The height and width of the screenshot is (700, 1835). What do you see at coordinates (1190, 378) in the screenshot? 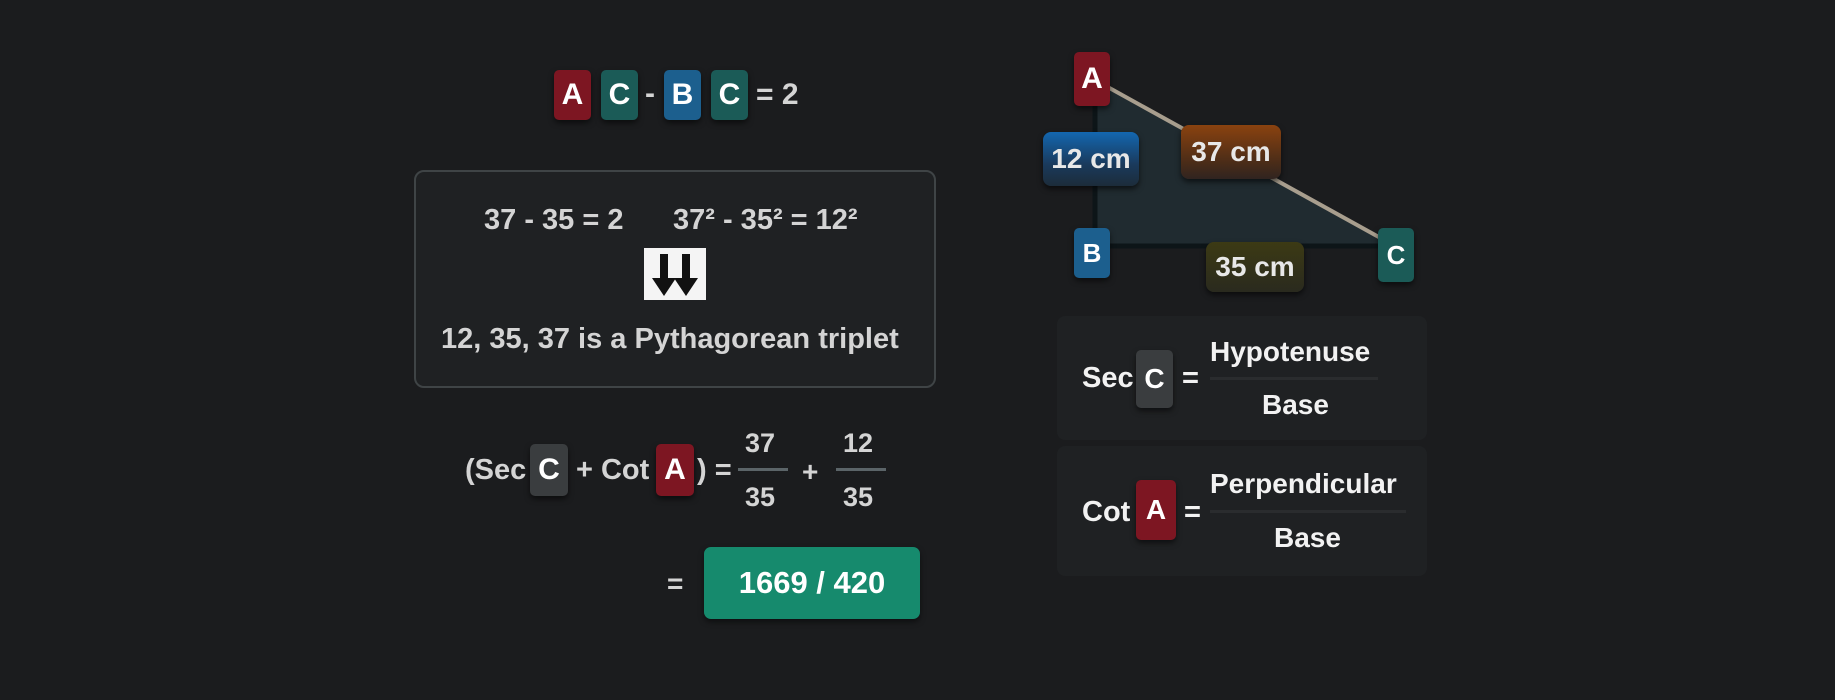
I see `sec-equals: =` at bounding box center [1190, 378].